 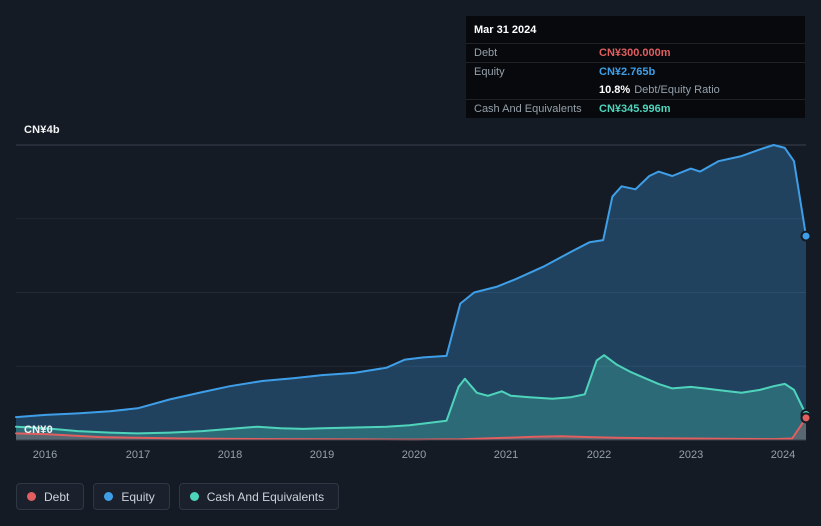 I want to click on tooltip-cash-value: CN¥345.996m, so click(x=635, y=109).